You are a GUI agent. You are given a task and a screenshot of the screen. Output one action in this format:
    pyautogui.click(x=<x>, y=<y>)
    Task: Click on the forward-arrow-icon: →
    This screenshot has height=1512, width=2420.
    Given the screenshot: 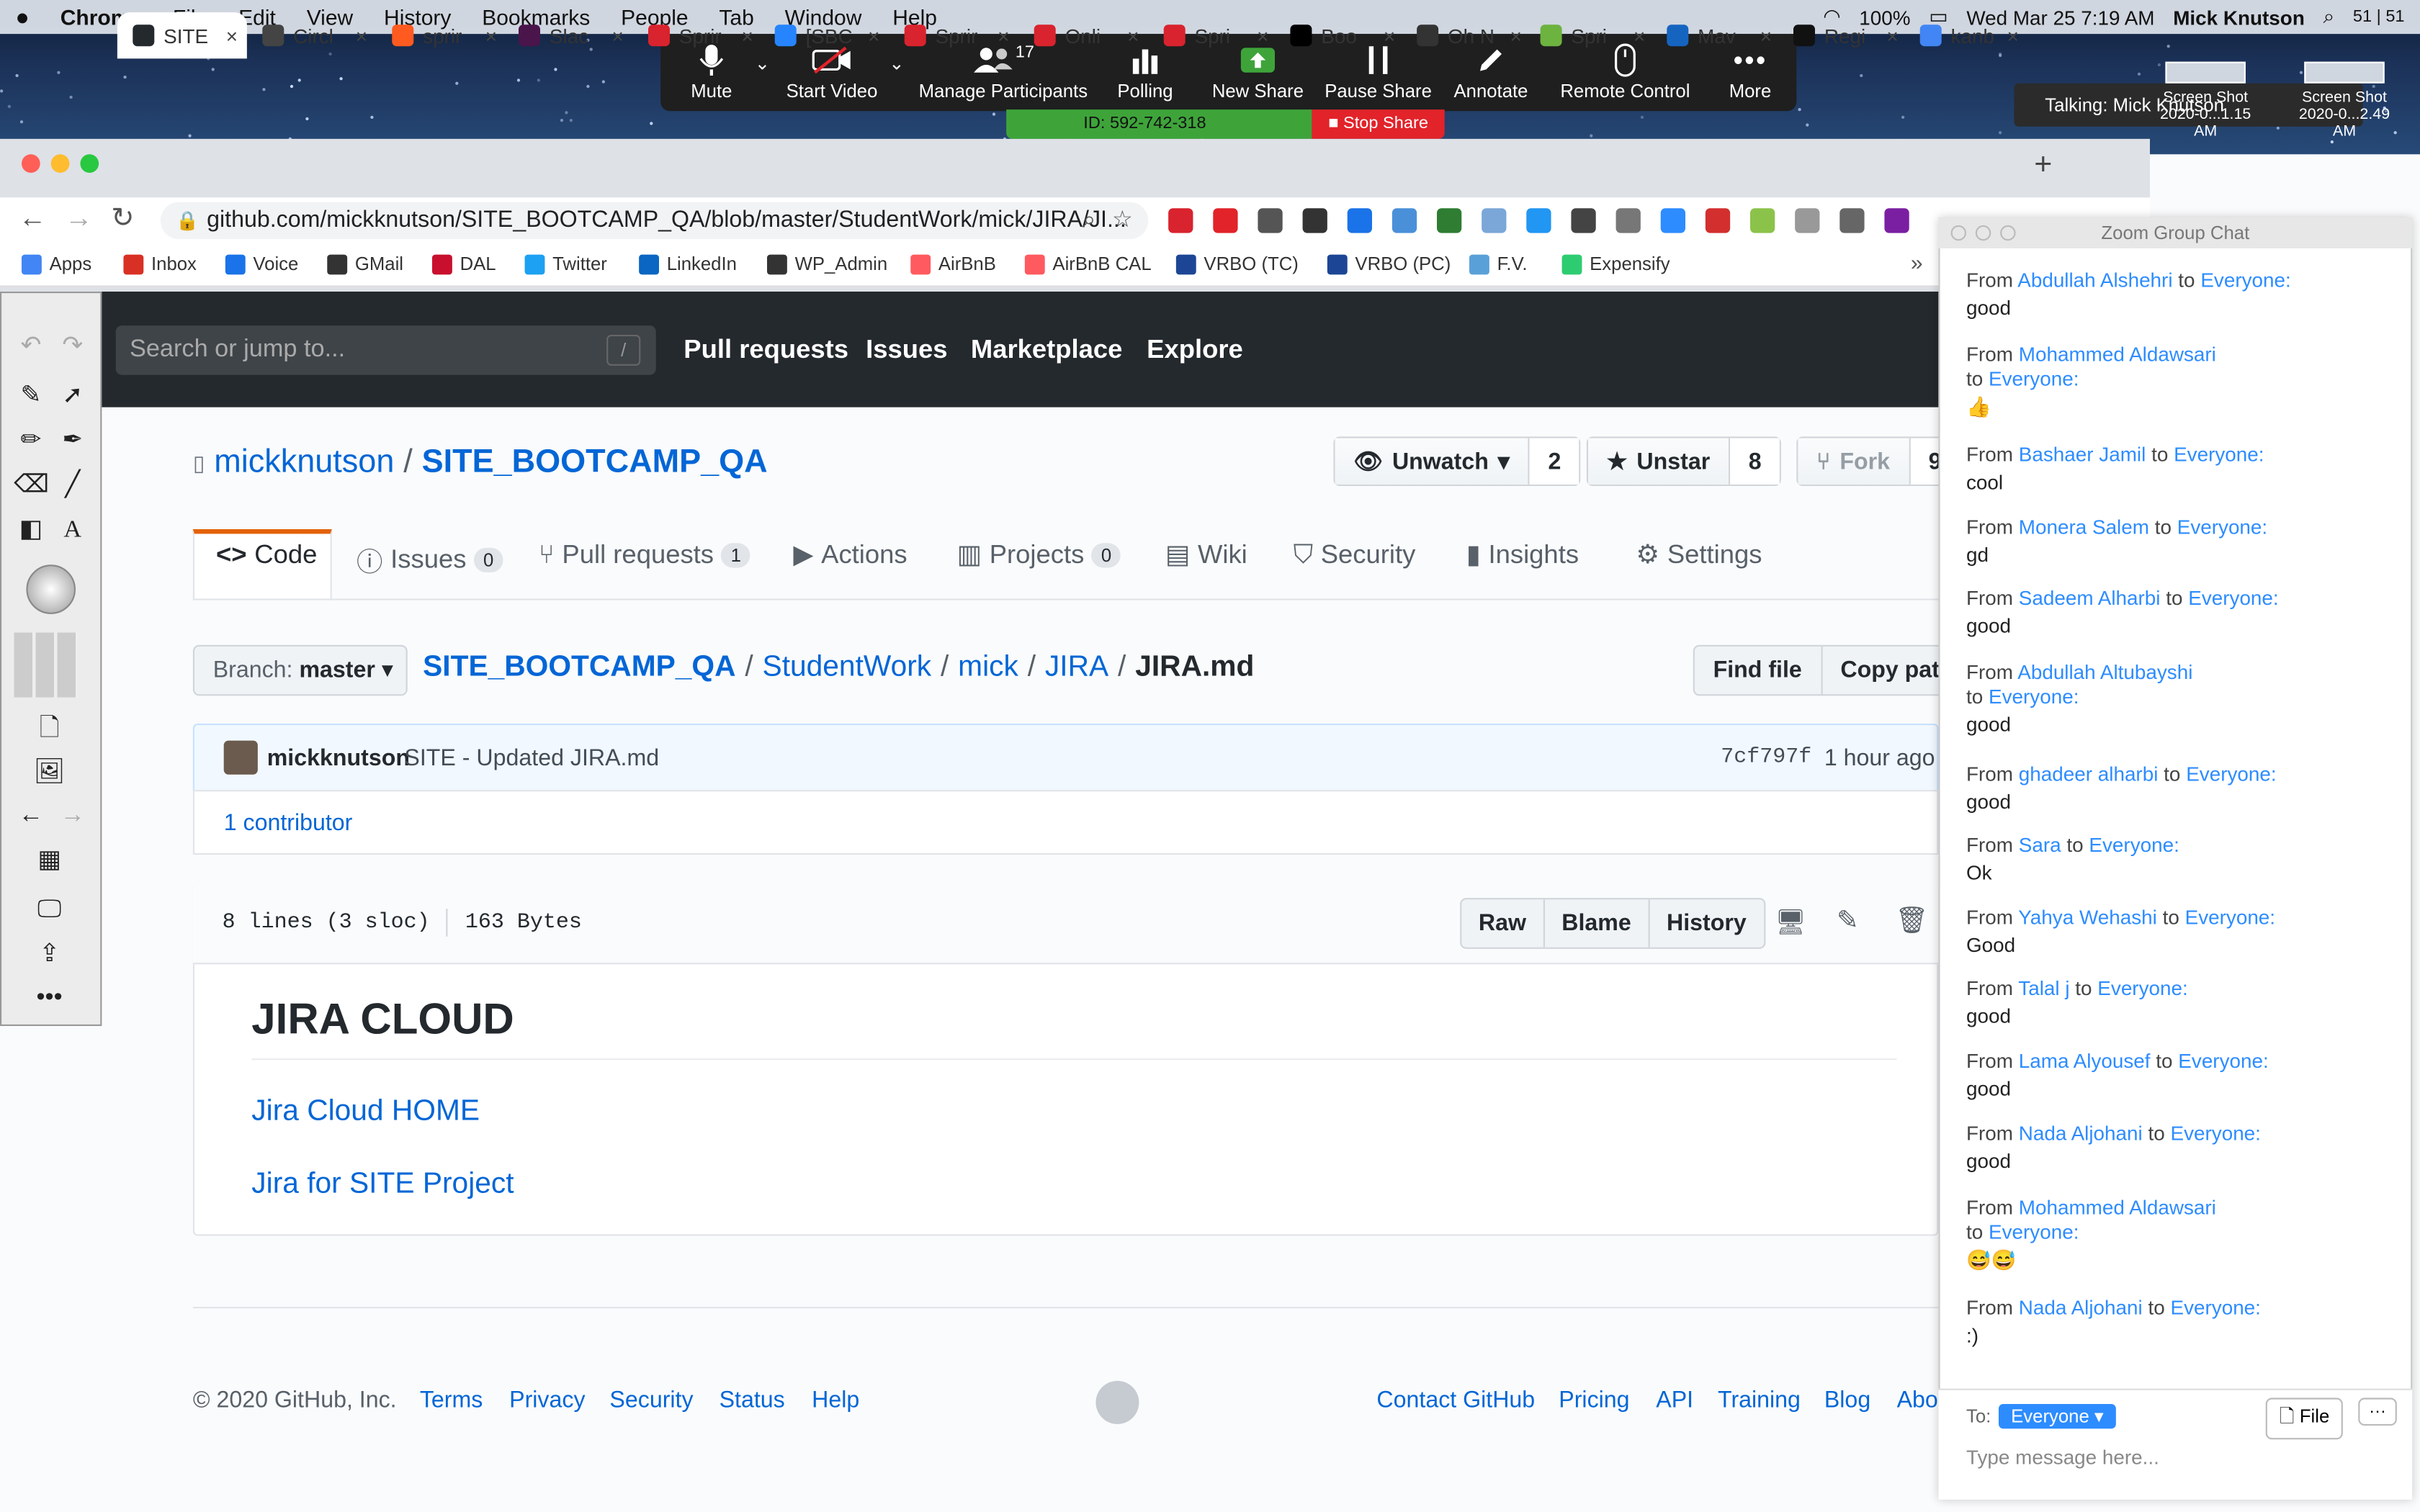 What is the action you would take?
    pyautogui.click(x=79, y=218)
    